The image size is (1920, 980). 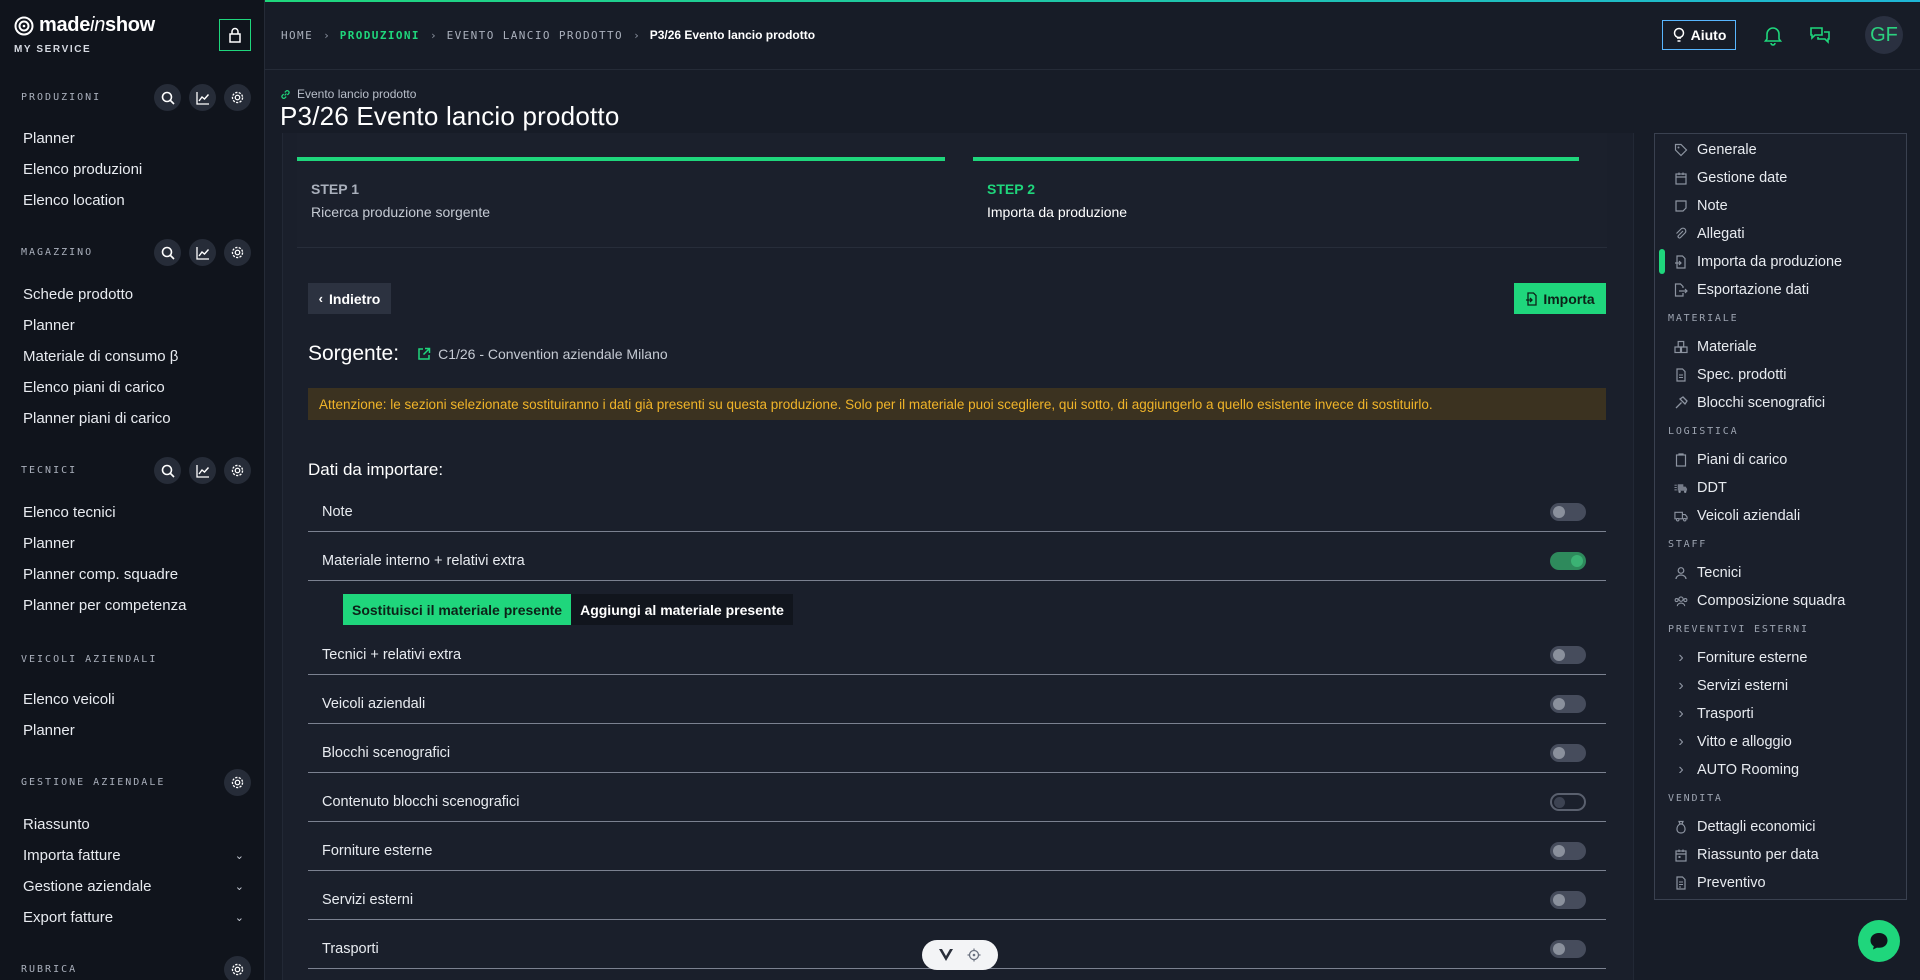 I want to click on menu-item-tecnici: Tecnici, so click(x=1707, y=573).